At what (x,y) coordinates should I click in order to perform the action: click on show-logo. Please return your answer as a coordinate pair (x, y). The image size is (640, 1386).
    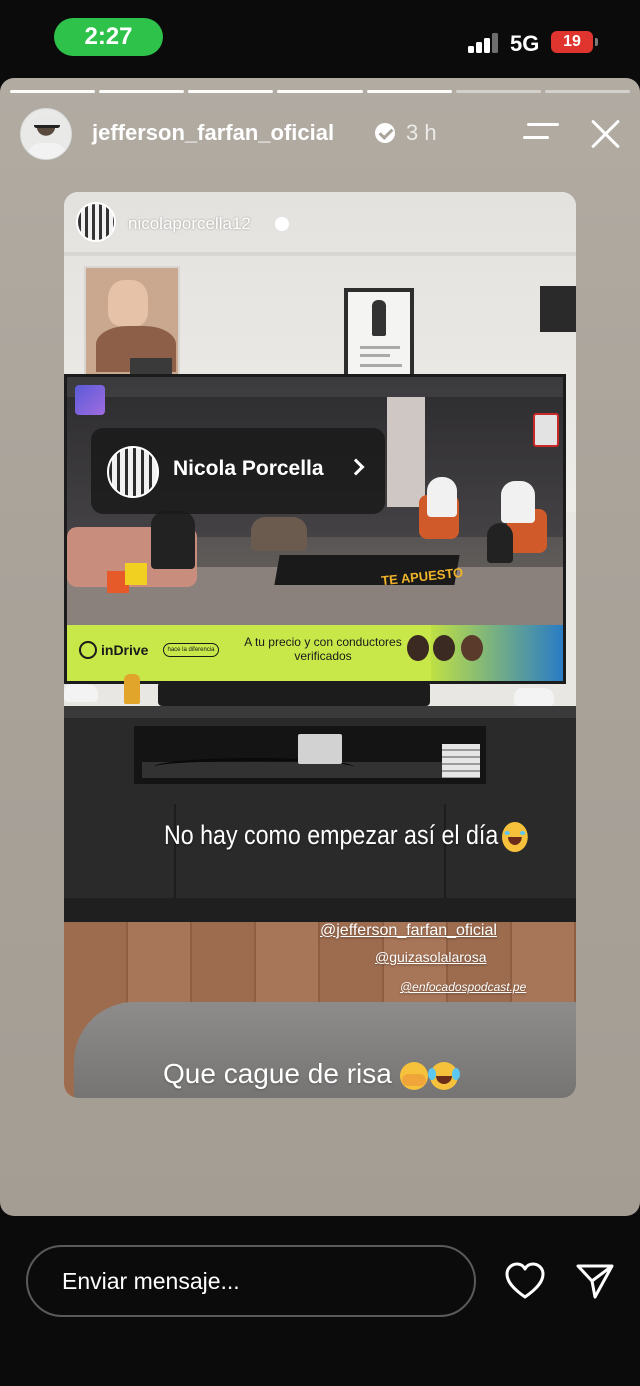
    Looking at the image, I should click on (546, 430).